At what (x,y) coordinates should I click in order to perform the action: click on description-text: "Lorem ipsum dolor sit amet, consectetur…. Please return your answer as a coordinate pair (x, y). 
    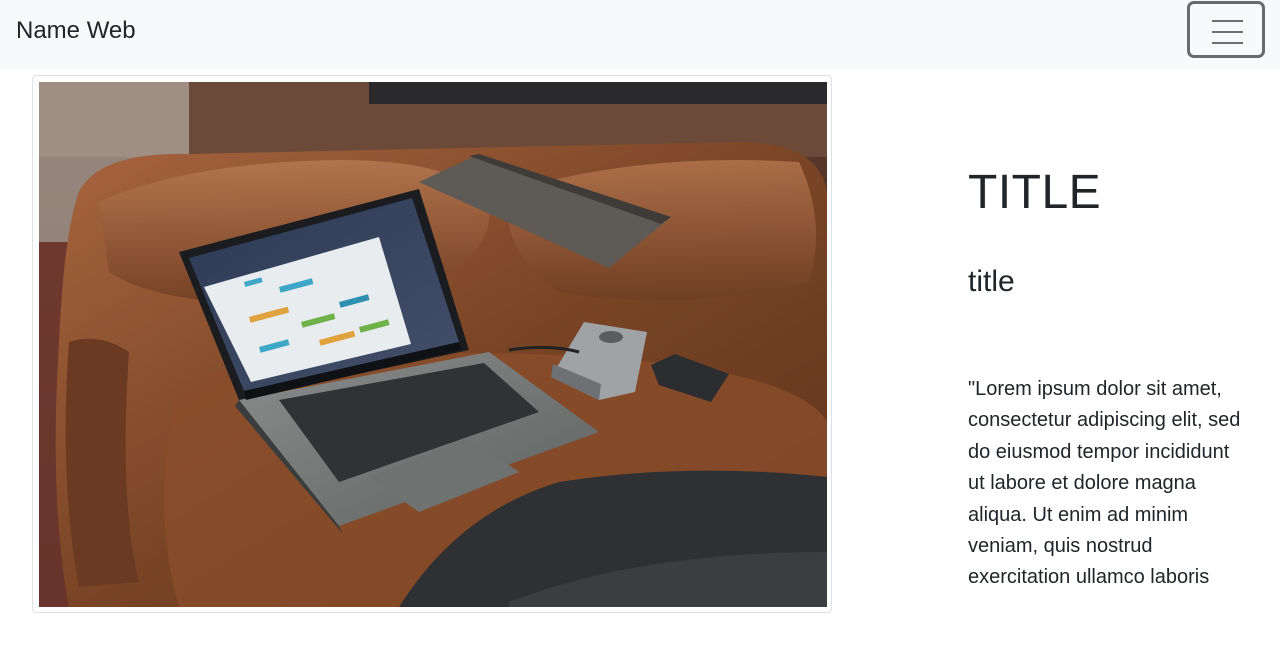
    Looking at the image, I should click on (1104, 483).